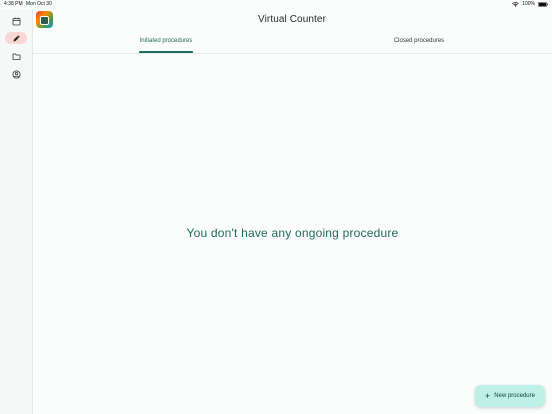  Describe the element at coordinates (543, 4) in the screenshot. I see `battery-icon` at that location.